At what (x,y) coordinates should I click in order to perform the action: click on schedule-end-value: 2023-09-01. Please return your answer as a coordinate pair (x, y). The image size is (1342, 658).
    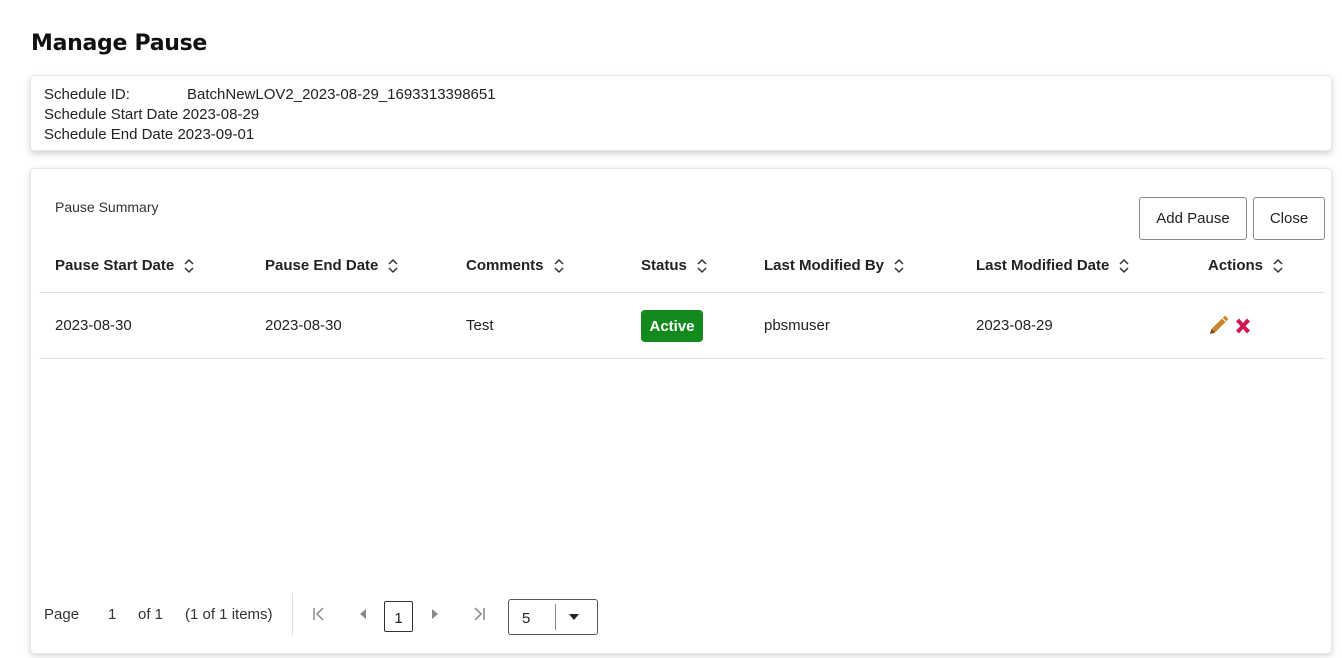
    Looking at the image, I should click on (216, 134).